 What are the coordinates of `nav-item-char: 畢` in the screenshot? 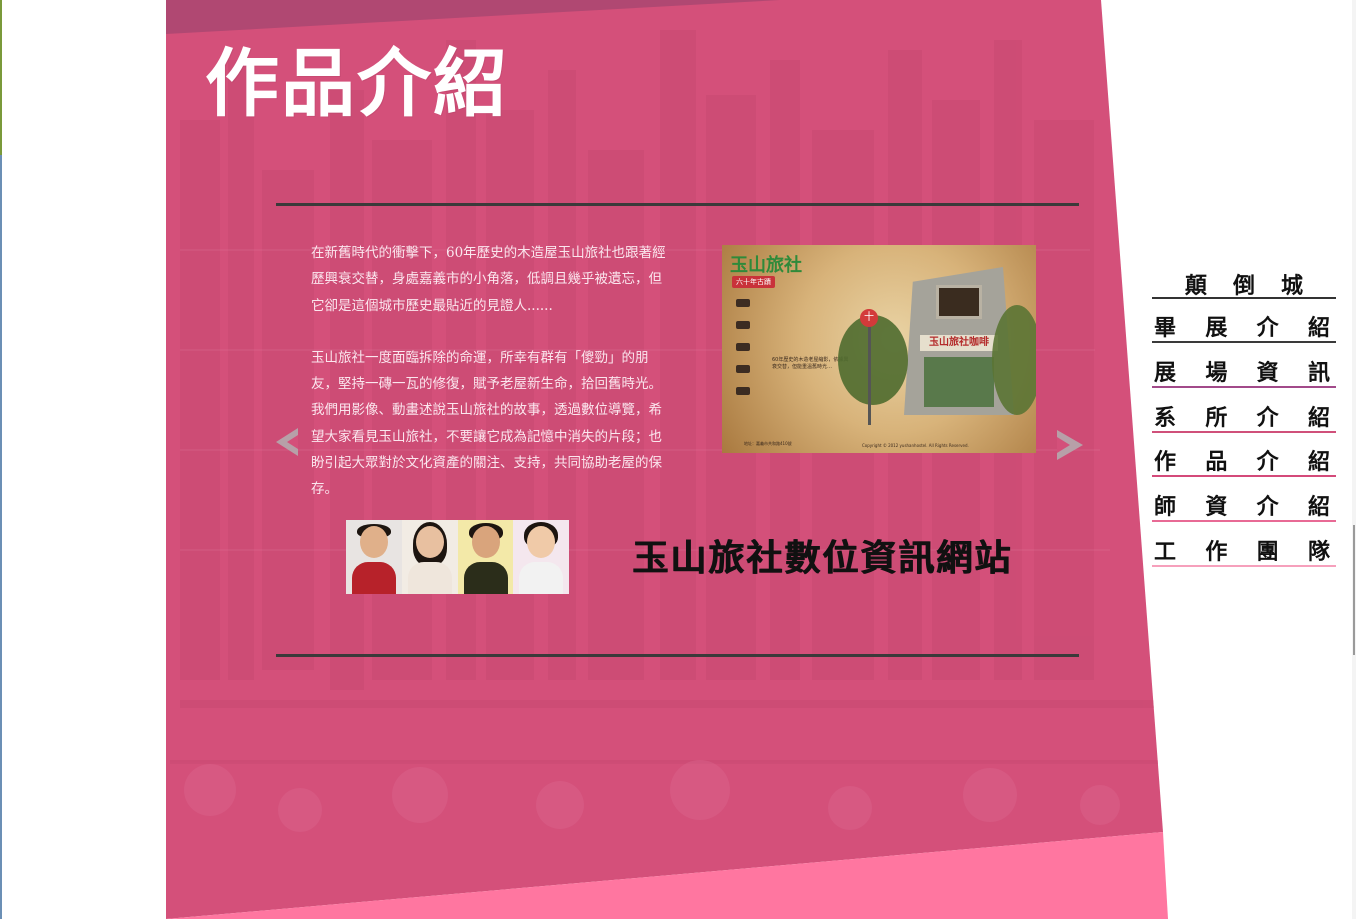 It's located at (1165, 328).